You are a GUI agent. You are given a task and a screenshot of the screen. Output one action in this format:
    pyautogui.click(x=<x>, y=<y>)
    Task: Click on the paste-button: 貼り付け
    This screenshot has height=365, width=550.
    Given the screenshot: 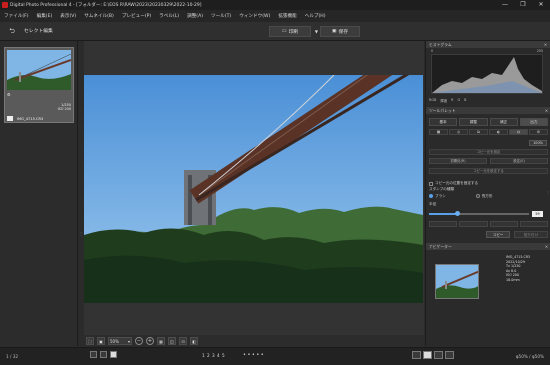 What is the action you would take?
    pyautogui.click(x=531, y=234)
    